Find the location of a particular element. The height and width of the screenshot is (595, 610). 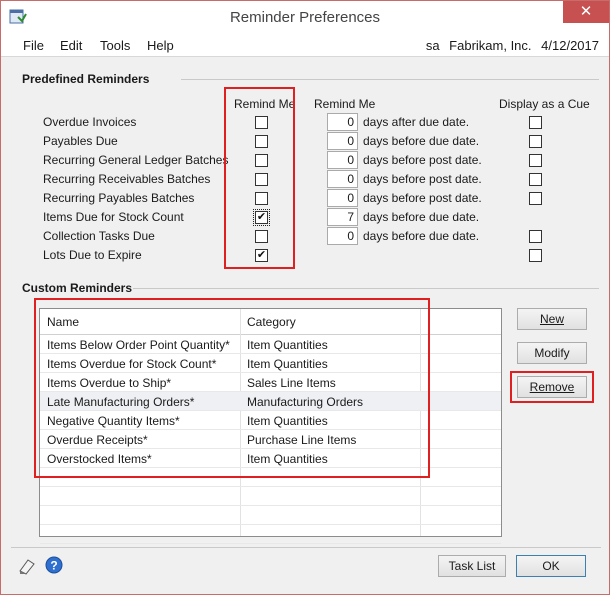

reminder-name: Late Manufacturing Orders* is located at coordinates (121, 402).